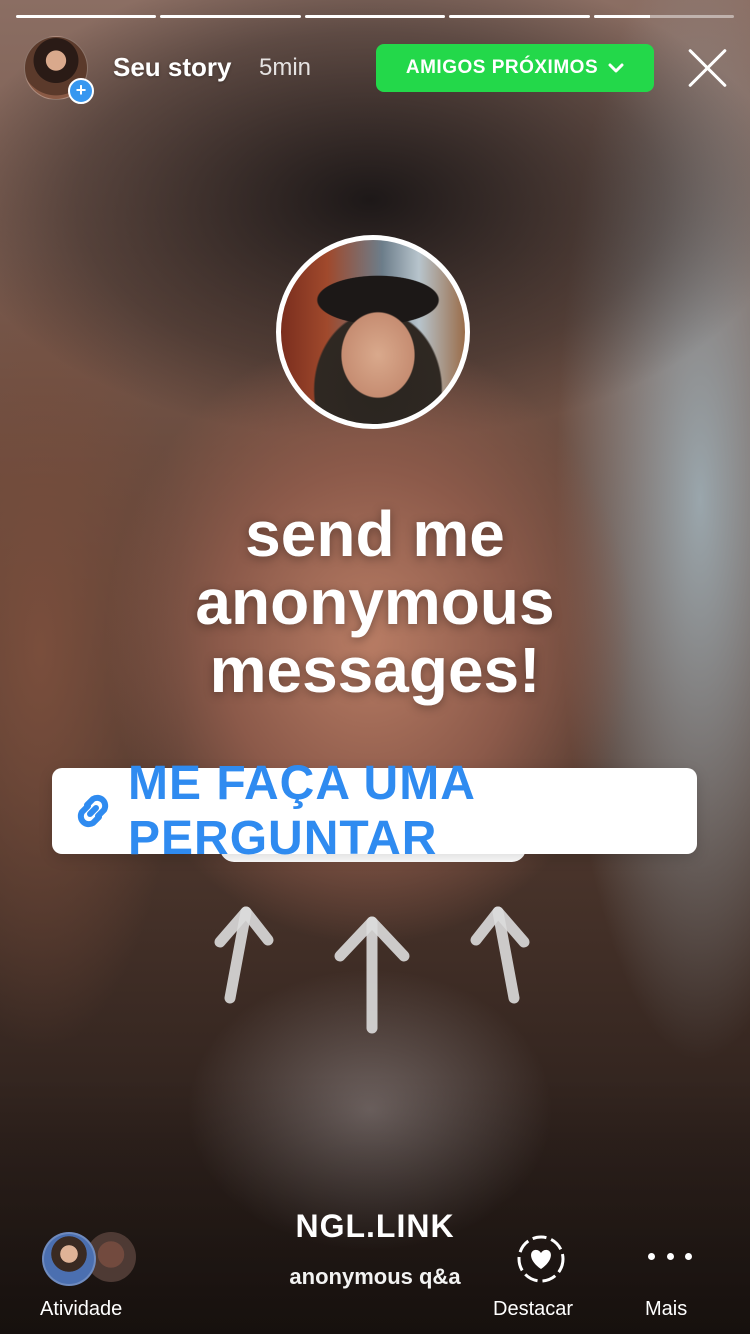 Image resolution: width=750 pixels, height=1334 pixels. I want to click on highlight-label: Destacar, so click(533, 1309).